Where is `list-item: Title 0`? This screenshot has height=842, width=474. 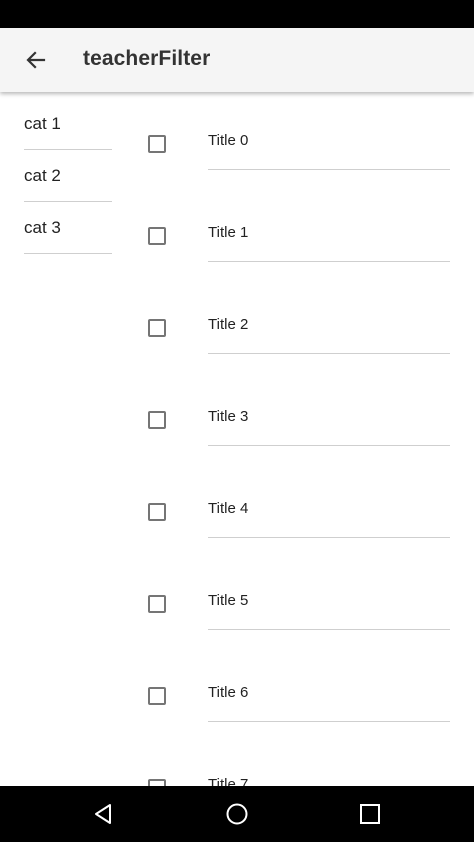 list-item: Title 0 is located at coordinates (237, 138).